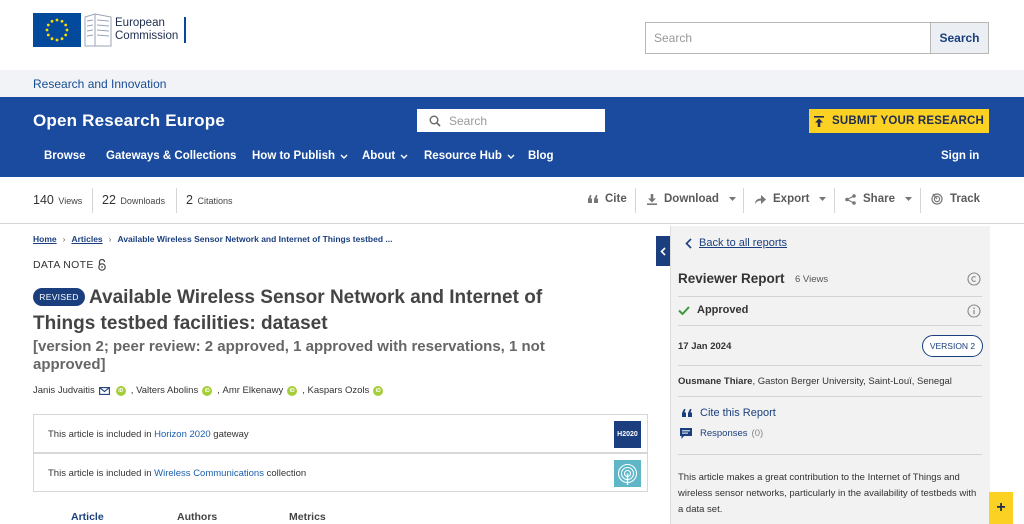  What do you see at coordinates (974, 311) in the screenshot?
I see `info-icon` at bounding box center [974, 311].